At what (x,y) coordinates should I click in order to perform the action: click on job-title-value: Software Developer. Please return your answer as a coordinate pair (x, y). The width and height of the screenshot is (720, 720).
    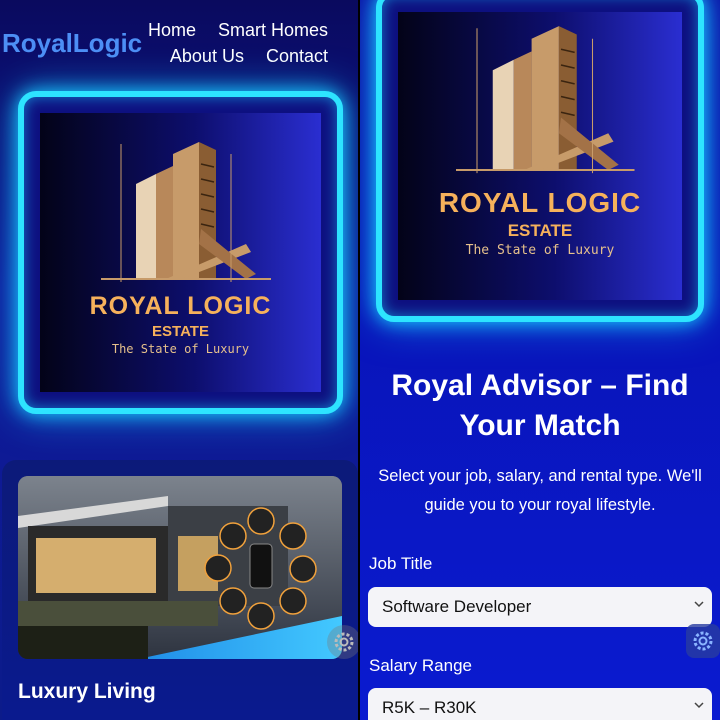
    Looking at the image, I should click on (457, 606).